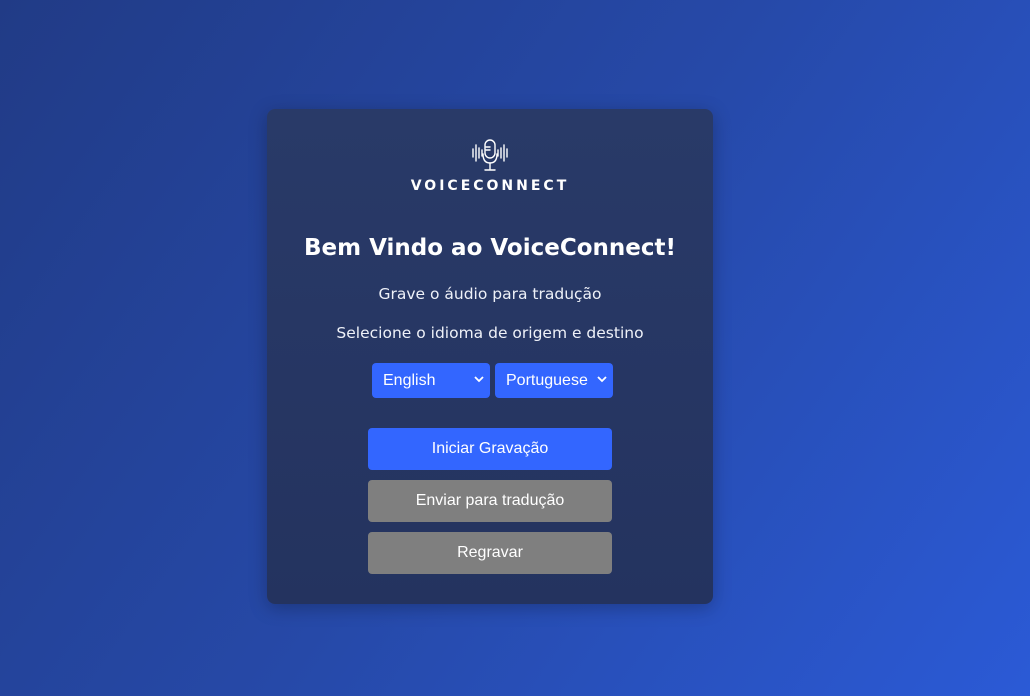 The image size is (1030, 696). I want to click on instruction-record: Grave o áudio para tradução, so click(490, 294).